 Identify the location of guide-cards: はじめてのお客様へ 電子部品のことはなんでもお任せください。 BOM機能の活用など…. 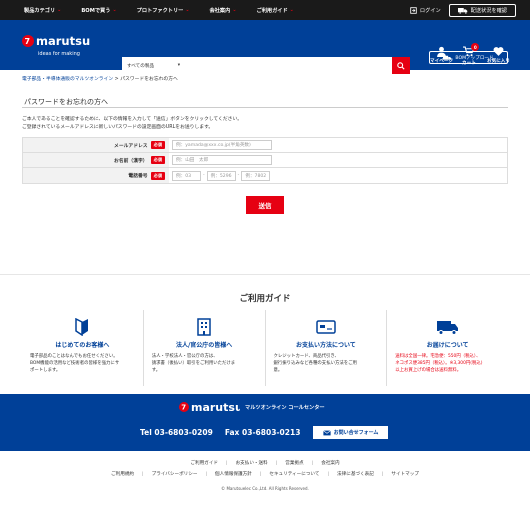
(265, 348).